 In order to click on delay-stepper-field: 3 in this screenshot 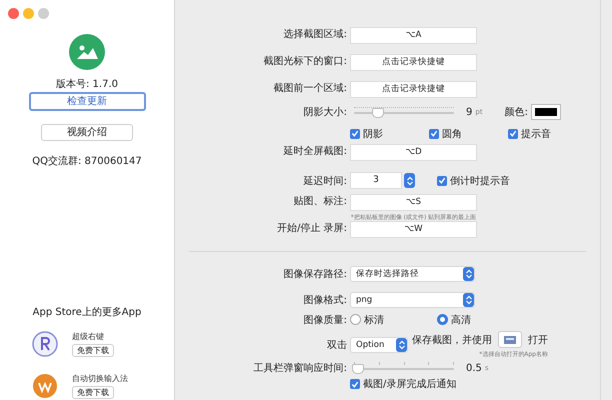, I will do `click(376, 180)`.